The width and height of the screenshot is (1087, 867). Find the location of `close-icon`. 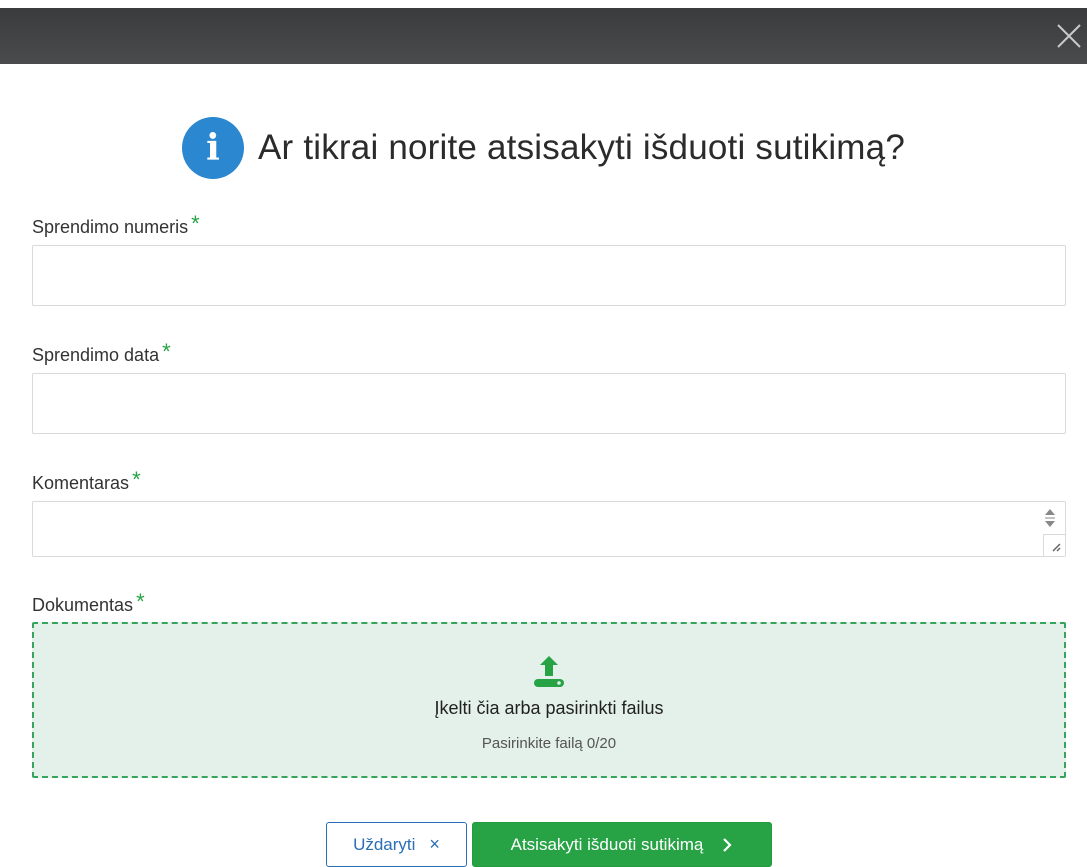

close-icon is located at coordinates (1069, 36).